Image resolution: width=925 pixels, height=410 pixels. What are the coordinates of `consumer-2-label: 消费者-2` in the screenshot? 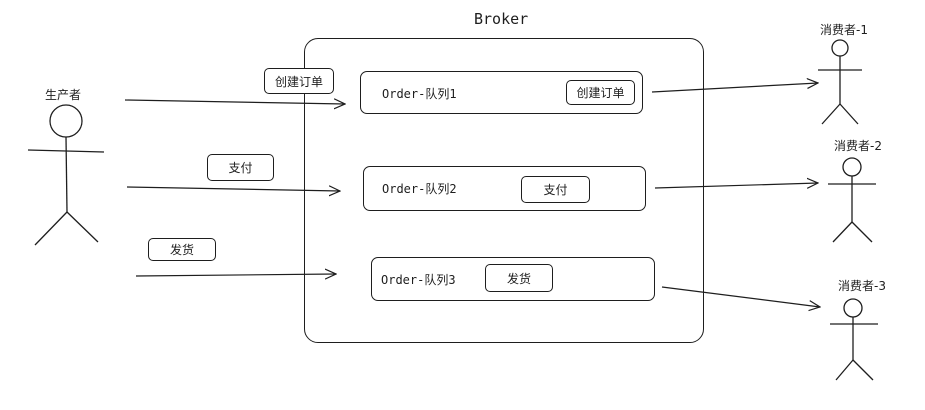 It's located at (858, 146).